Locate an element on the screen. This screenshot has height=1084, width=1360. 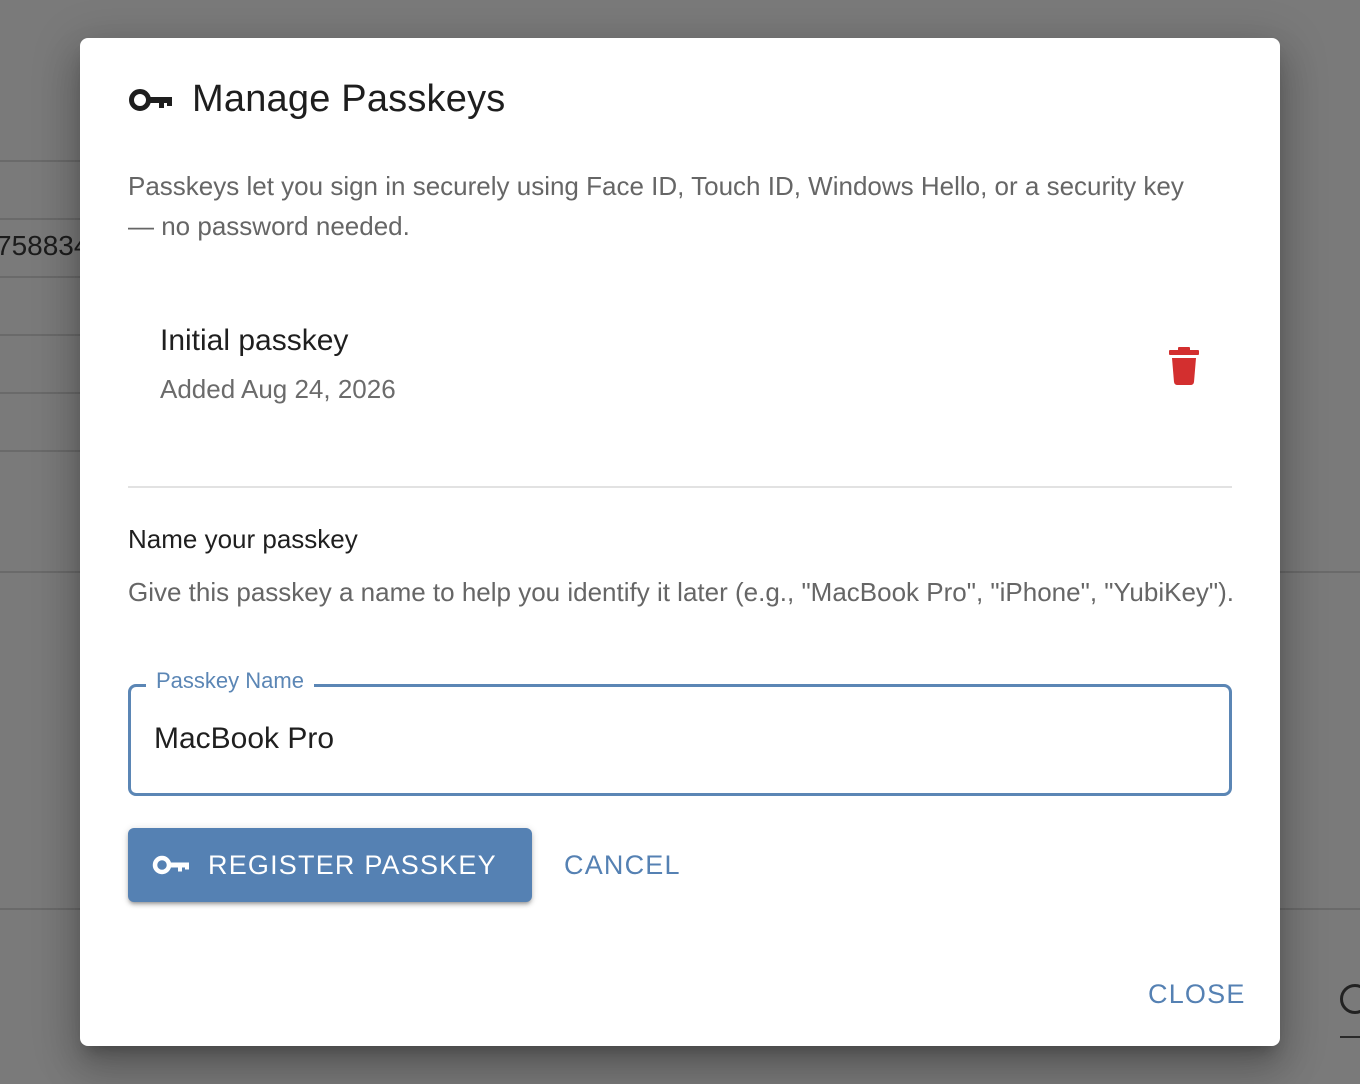
register-passkey-label: REGISTER PASSKEY is located at coordinates (352, 864).